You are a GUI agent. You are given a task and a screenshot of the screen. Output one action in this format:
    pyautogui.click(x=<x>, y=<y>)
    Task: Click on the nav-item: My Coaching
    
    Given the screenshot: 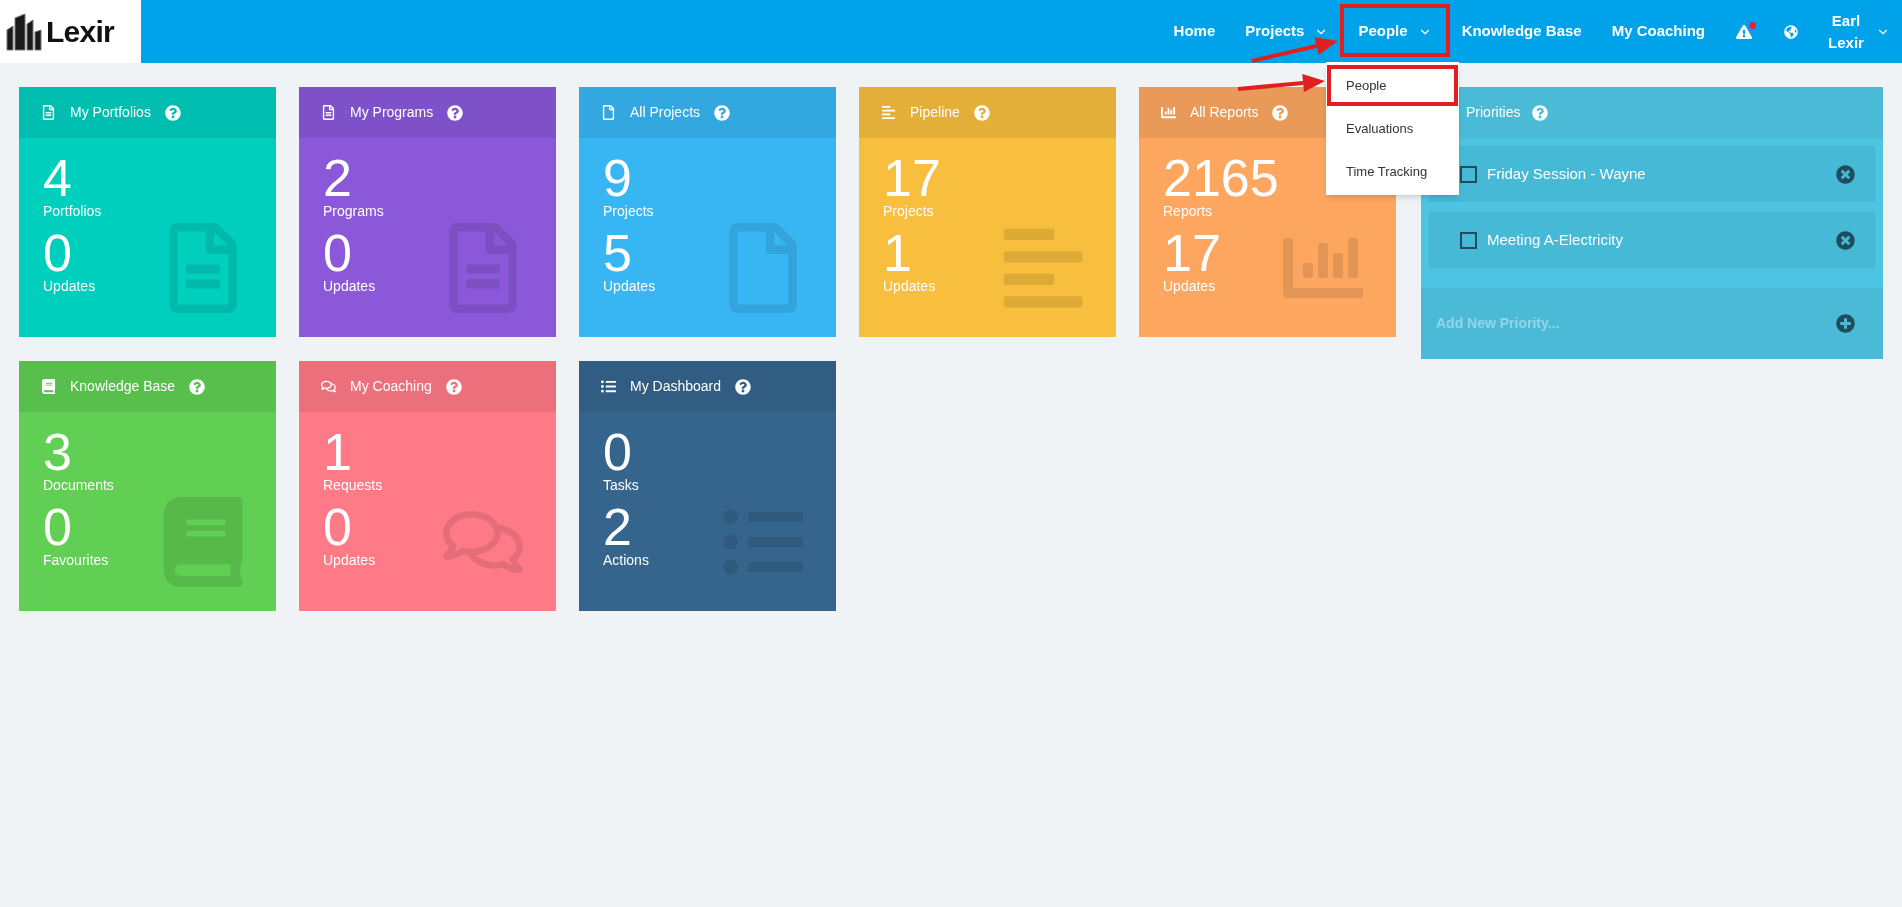 What is the action you would take?
    pyautogui.click(x=1658, y=31)
    